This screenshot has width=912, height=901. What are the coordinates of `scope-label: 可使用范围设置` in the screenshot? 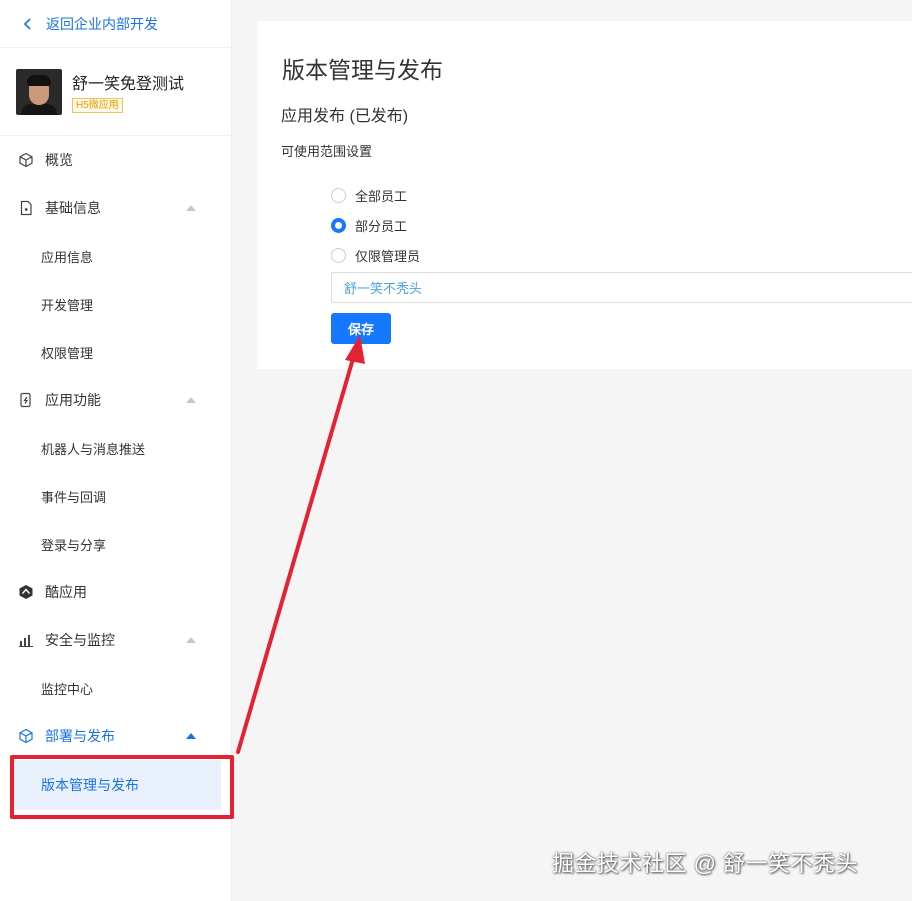 It's located at (327, 151).